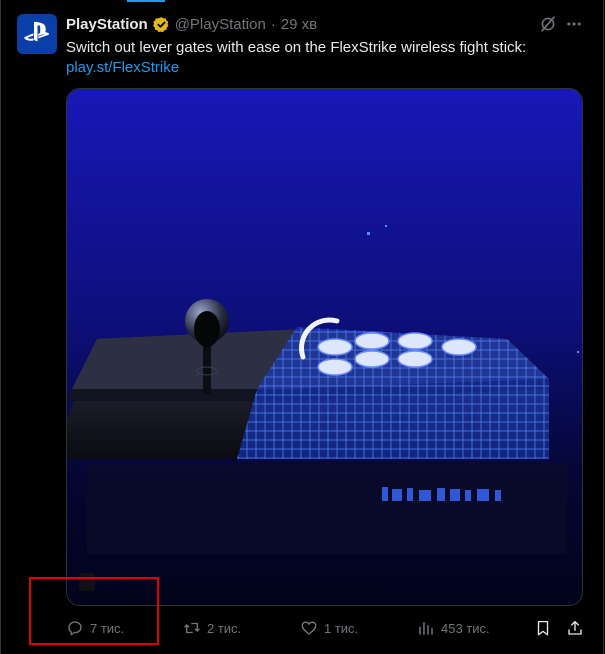 This screenshot has height=654, width=605. Describe the element at coordinates (299, 24) in the screenshot. I see `post-timestamp: 29 хв` at that location.